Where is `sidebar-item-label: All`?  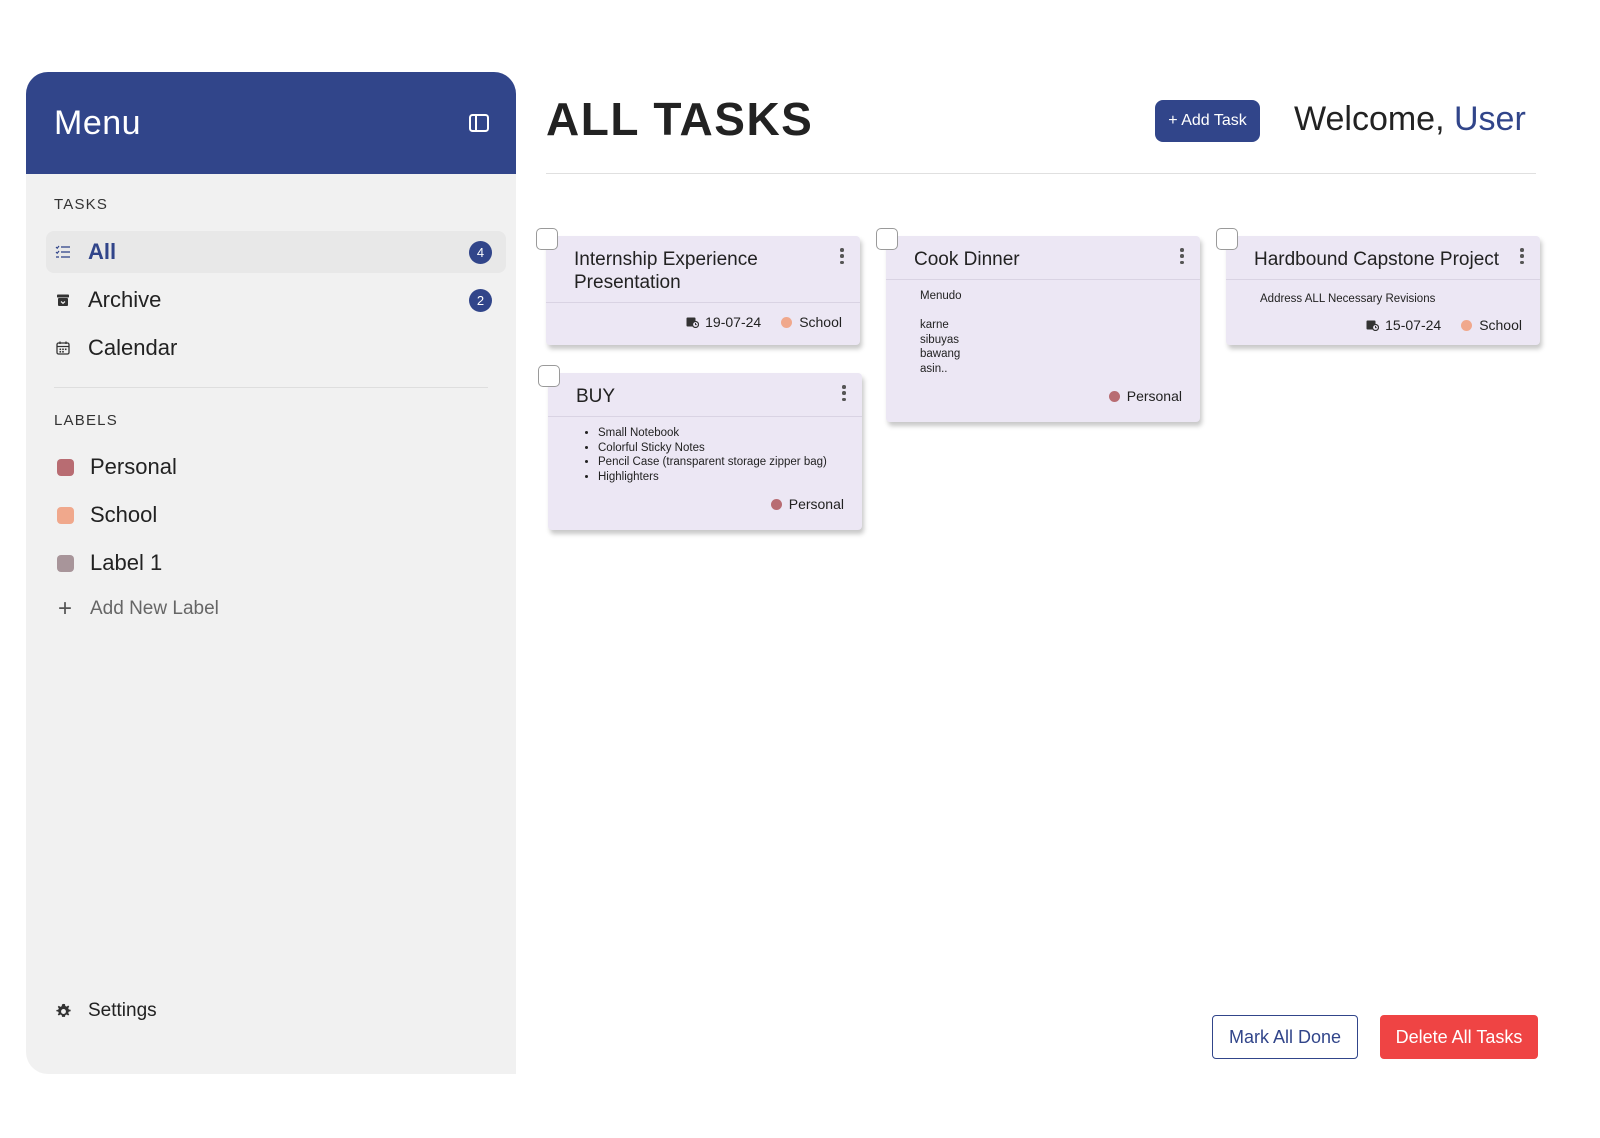 sidebar-item-label: All is located at coordinates (102, 251).